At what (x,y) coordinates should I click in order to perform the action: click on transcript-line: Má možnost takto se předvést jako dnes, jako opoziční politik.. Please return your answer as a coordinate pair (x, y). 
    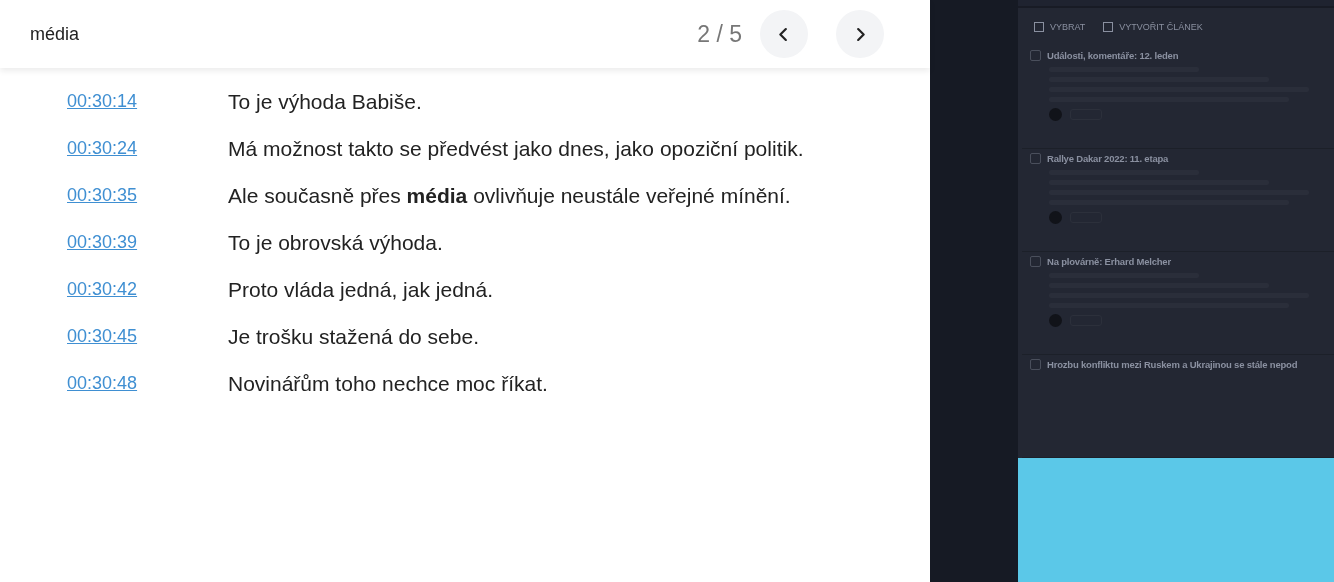
    Looking at the image, I should click on (516, 149).